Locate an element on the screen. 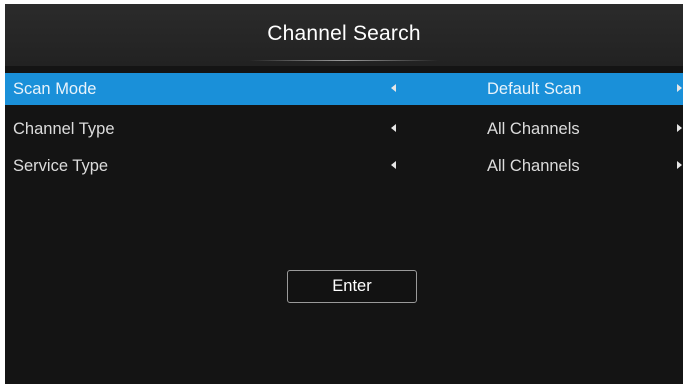 The width and height of the screenshot is (687, 387). title-underline is located at coordinates (344, 60).